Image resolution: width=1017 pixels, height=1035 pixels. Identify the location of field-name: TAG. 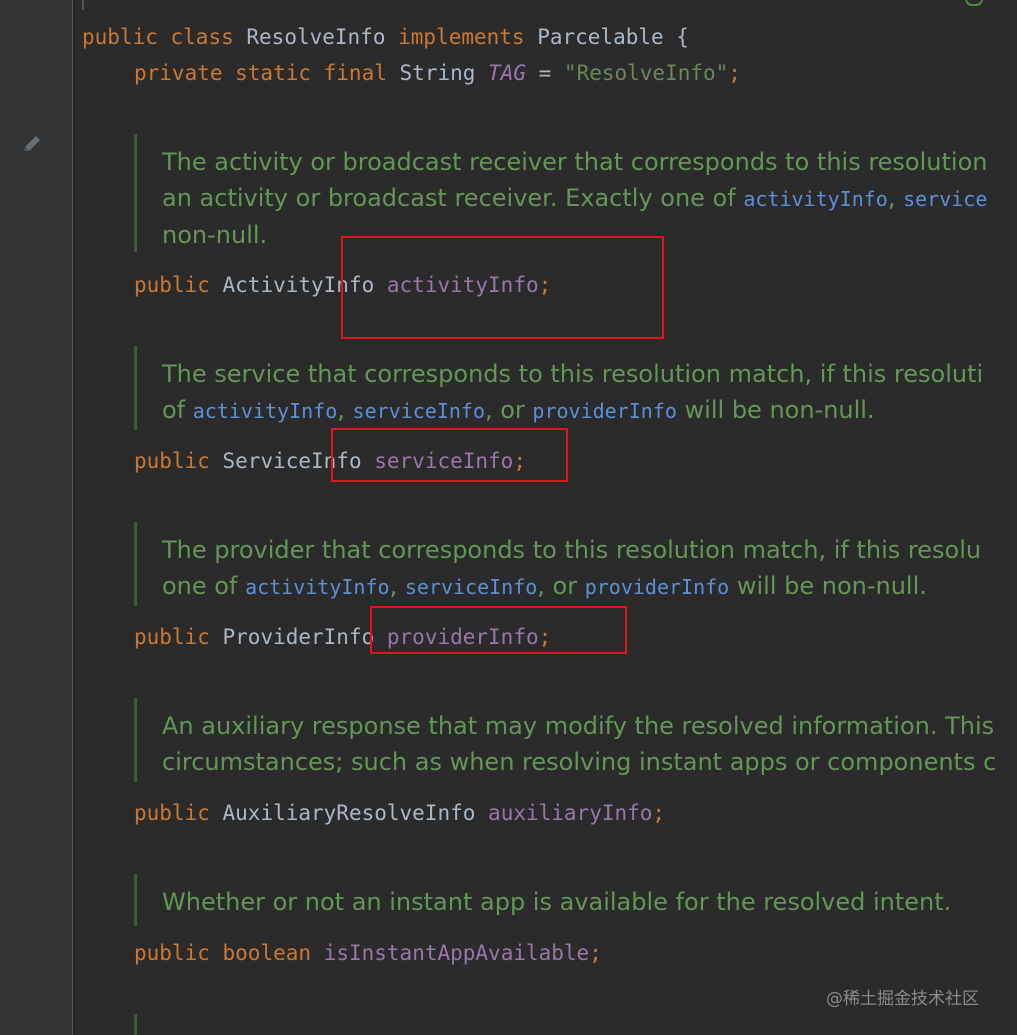
(507, 73).